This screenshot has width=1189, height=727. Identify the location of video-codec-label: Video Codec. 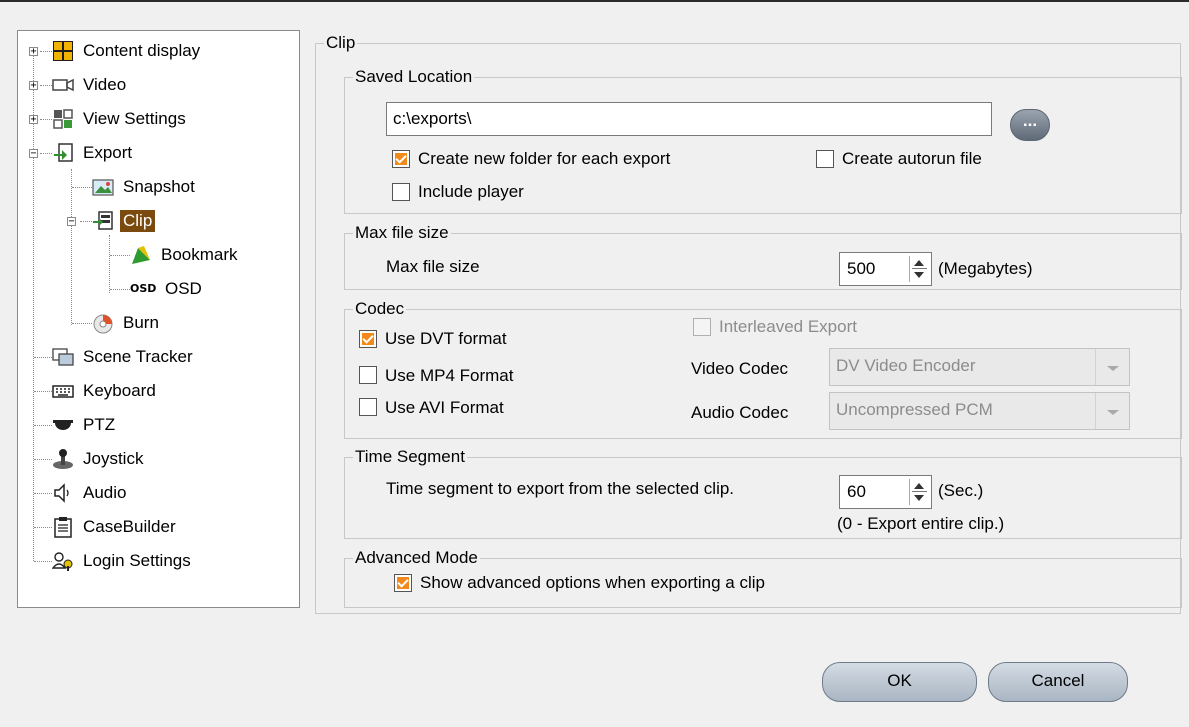
(740, 368).